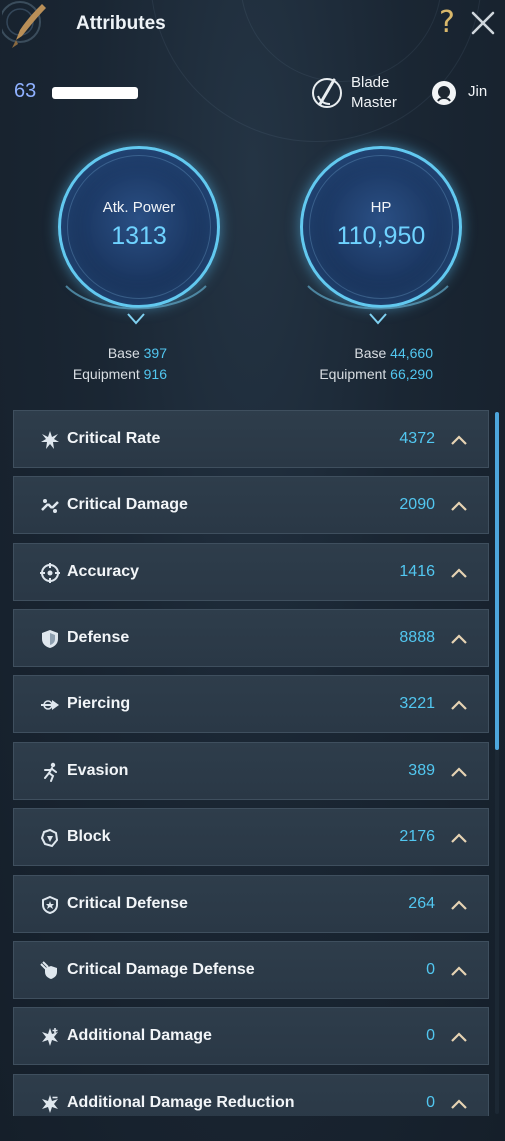 The image size is (505, 1141). Describe the element at coordinates (327, 93) in the screenshot. I see `blade-master-icon` at that location.